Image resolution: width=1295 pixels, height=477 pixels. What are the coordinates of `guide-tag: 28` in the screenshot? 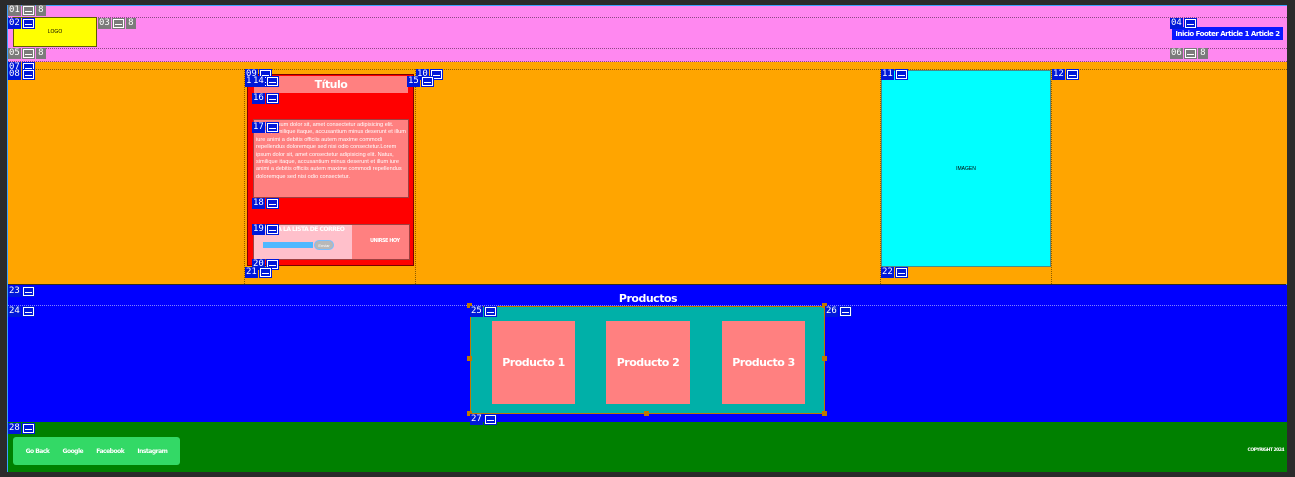 It's located at (21, 428).